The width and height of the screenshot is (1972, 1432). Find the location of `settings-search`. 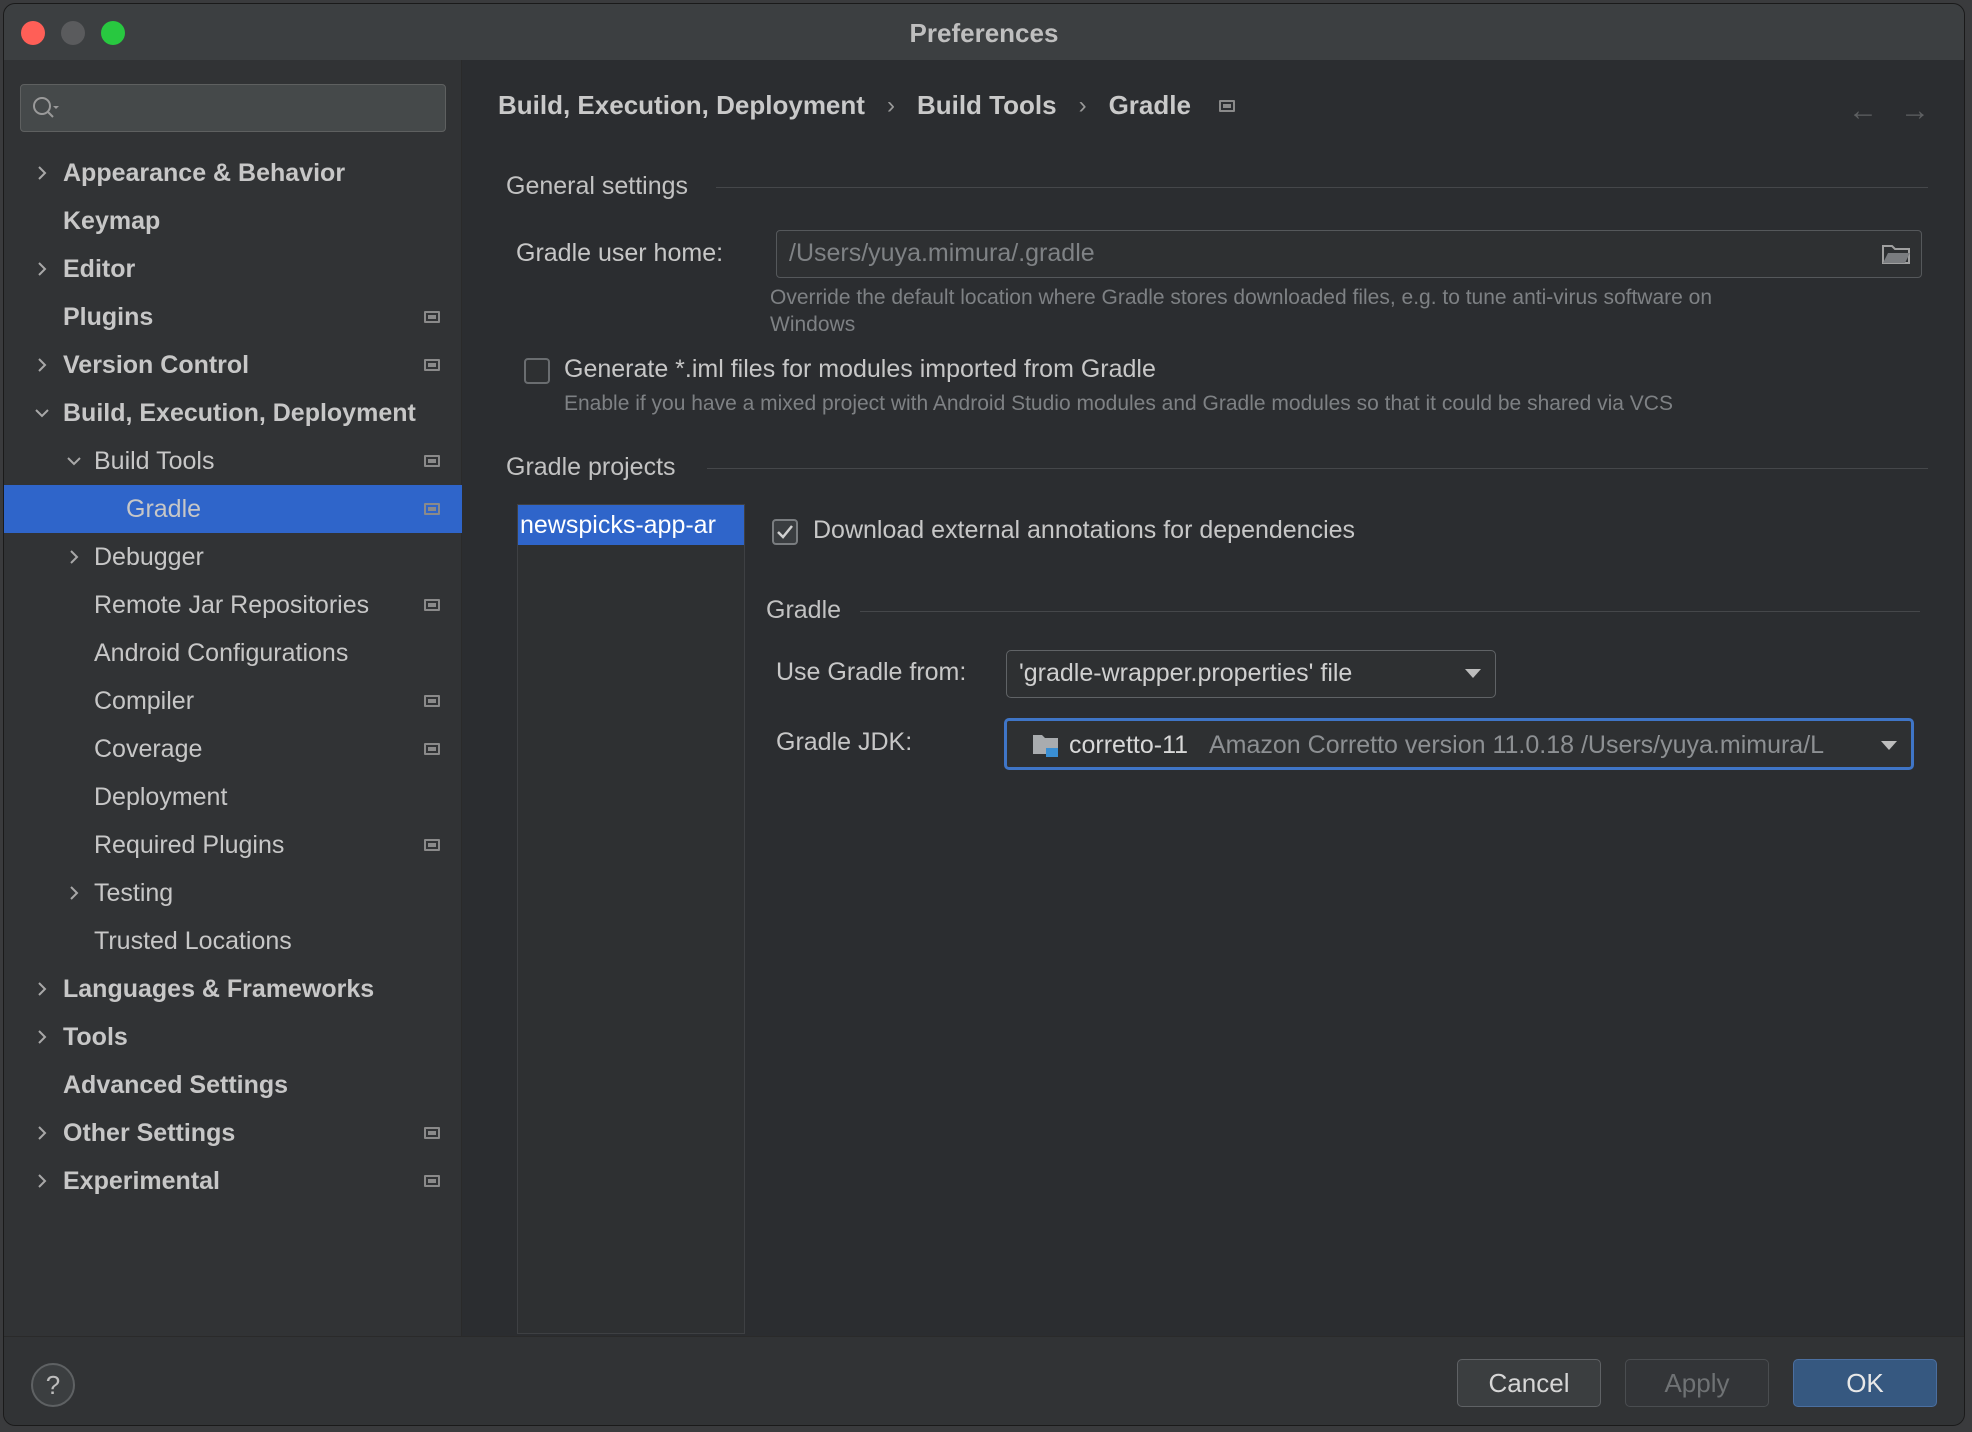

settings-search is located at coordinates (233, 108).